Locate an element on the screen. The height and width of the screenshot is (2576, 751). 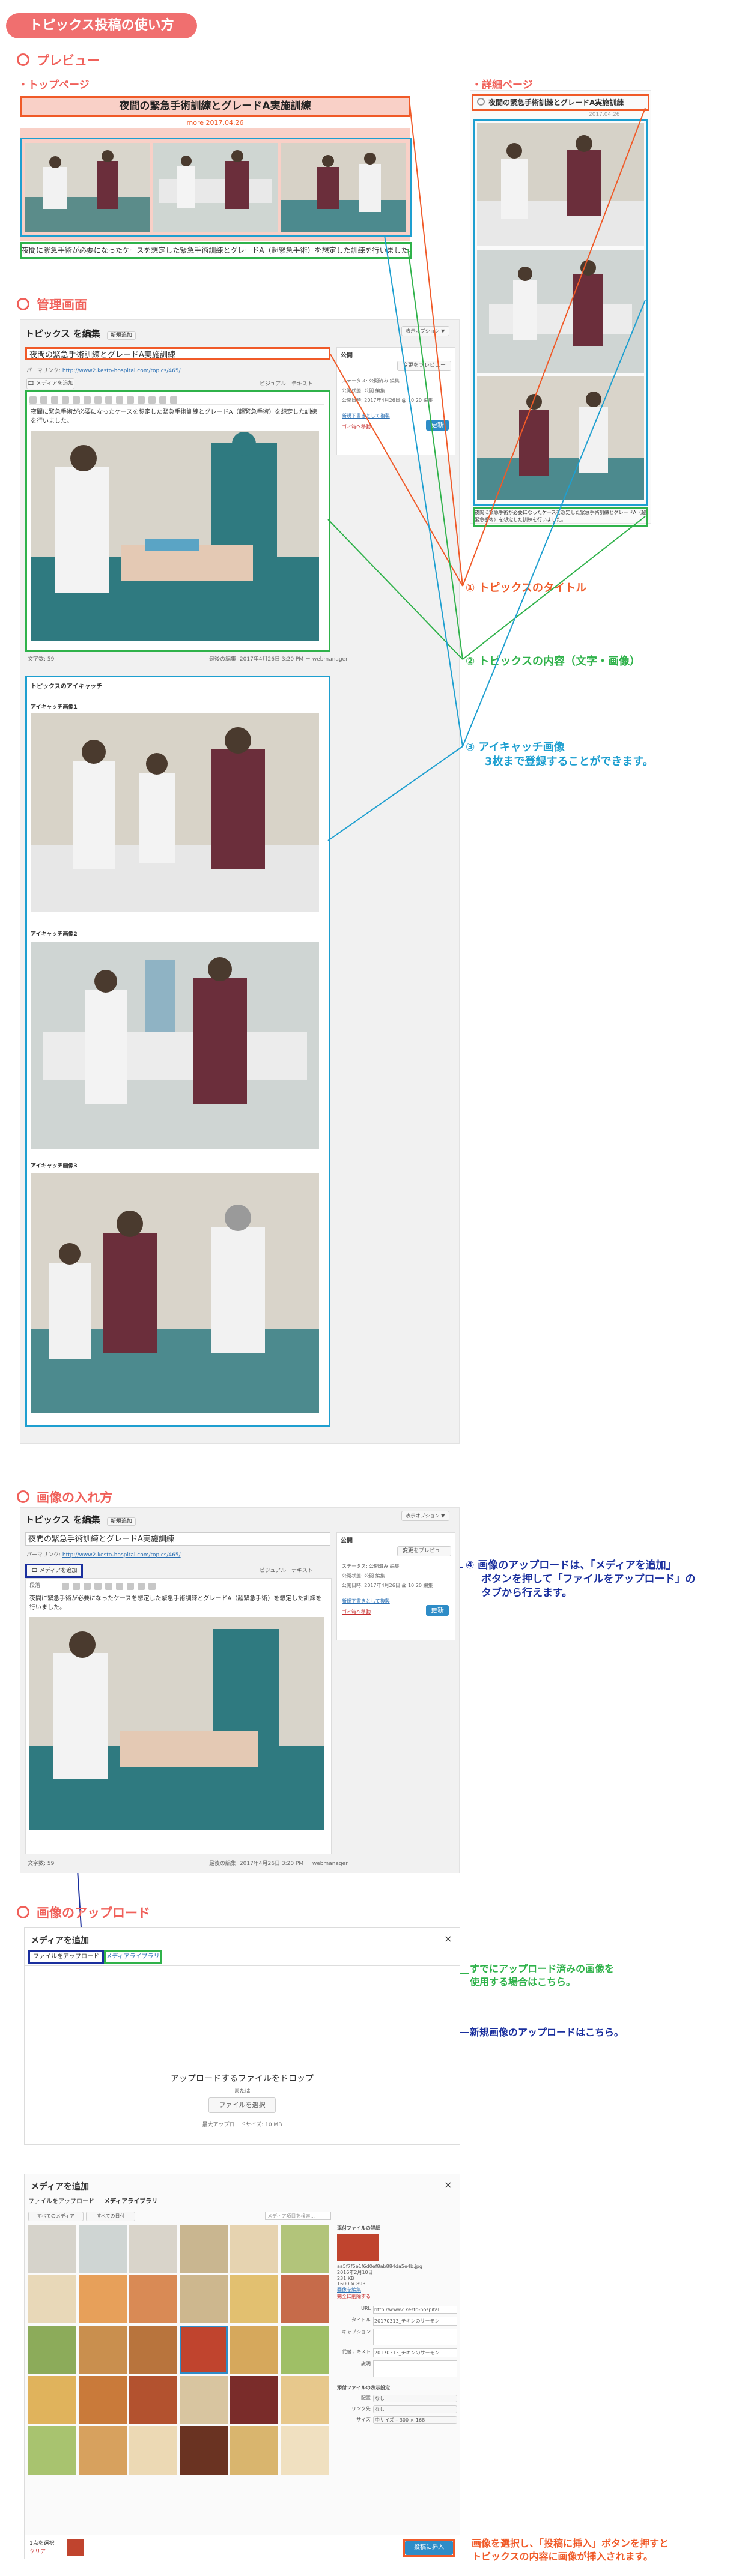
insert-button-frame: 投稿に挿入 is located at coordinates (429, 2548).